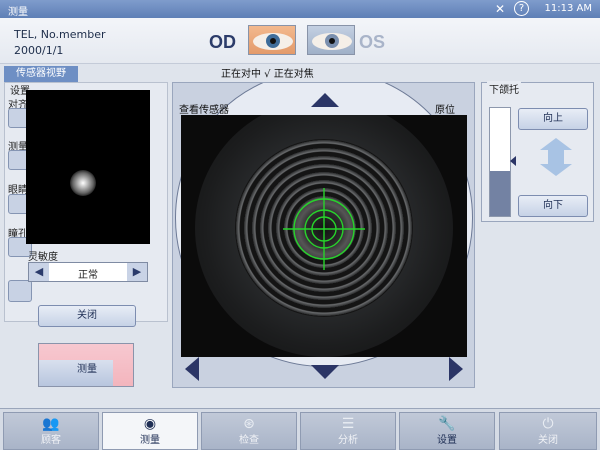 This screenshot has width=600, height=450. Describe the element at coordinates (87, 369) in the screenshot. I see `measure-button-label: 测量` at that location.